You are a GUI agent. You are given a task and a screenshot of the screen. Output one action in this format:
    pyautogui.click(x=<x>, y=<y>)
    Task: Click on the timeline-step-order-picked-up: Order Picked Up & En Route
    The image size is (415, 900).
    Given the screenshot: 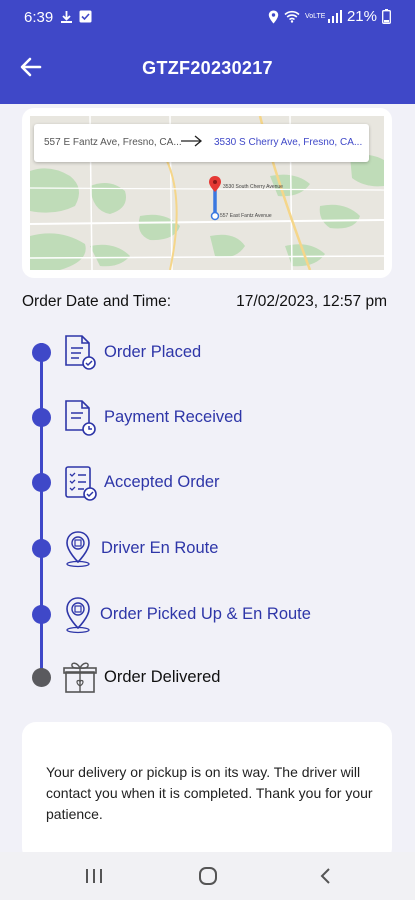 What is the action you would take?
    pyautogui.click(x=210, y=614)
    